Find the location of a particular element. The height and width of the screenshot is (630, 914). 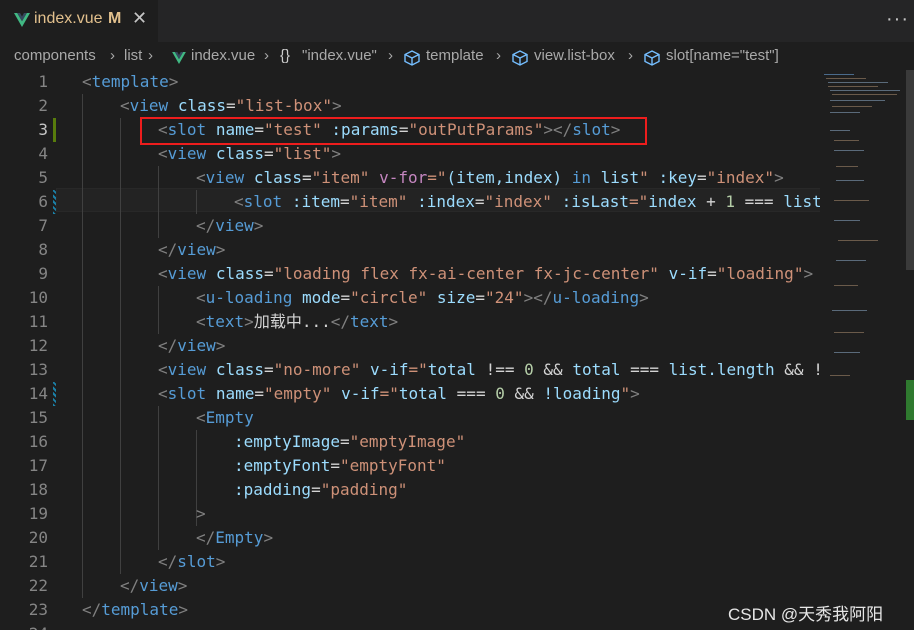

tab-filename: index.vue is located at coordinates (68, 18).